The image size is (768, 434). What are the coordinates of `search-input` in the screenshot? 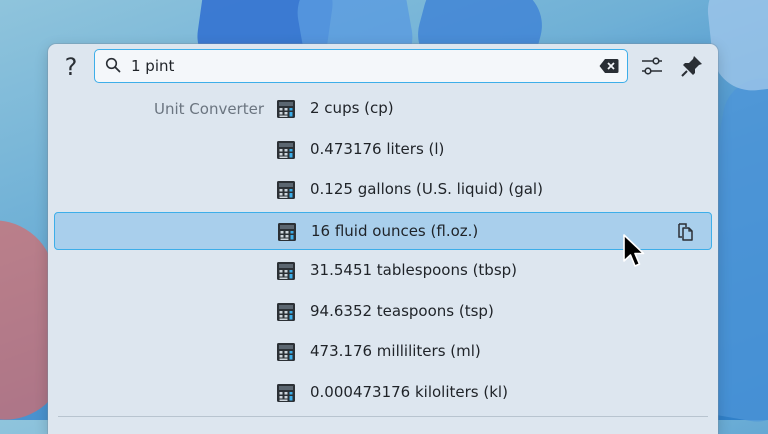 It's located at (361, 66).